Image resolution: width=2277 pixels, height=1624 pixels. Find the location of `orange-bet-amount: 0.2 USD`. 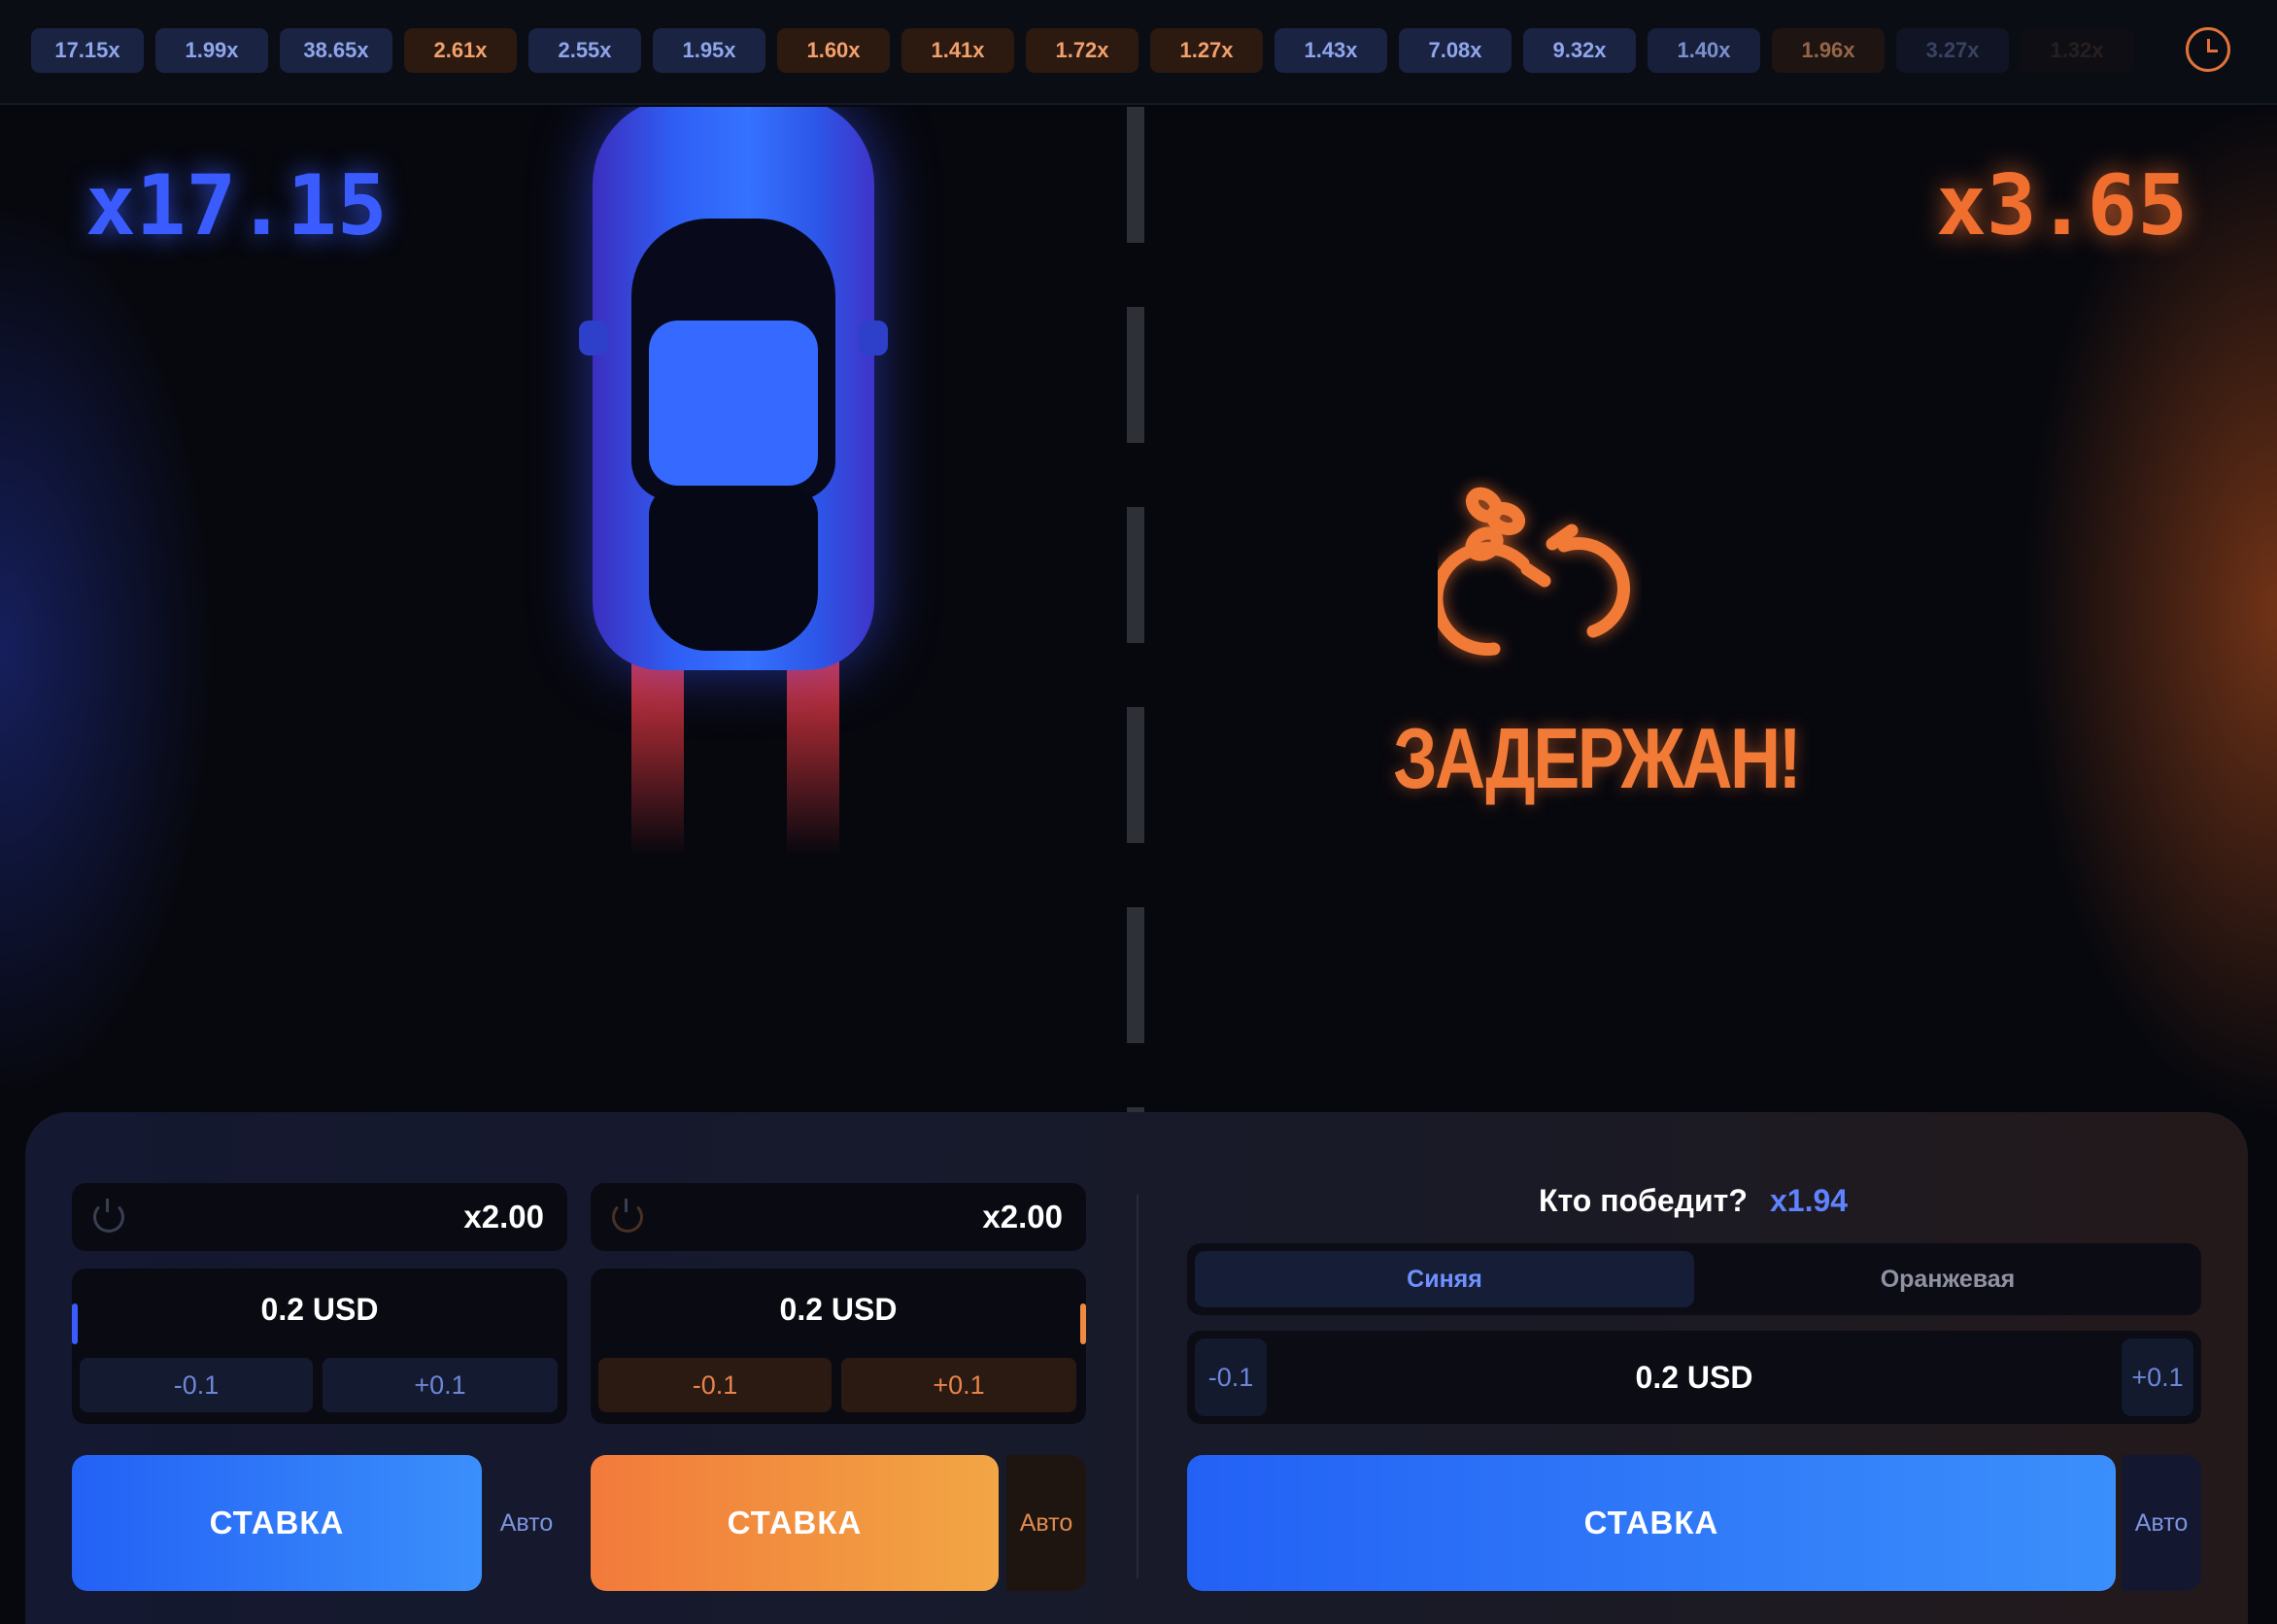

orange-bet-amount: 0.2 USD is located at coordinates (838, 1310).